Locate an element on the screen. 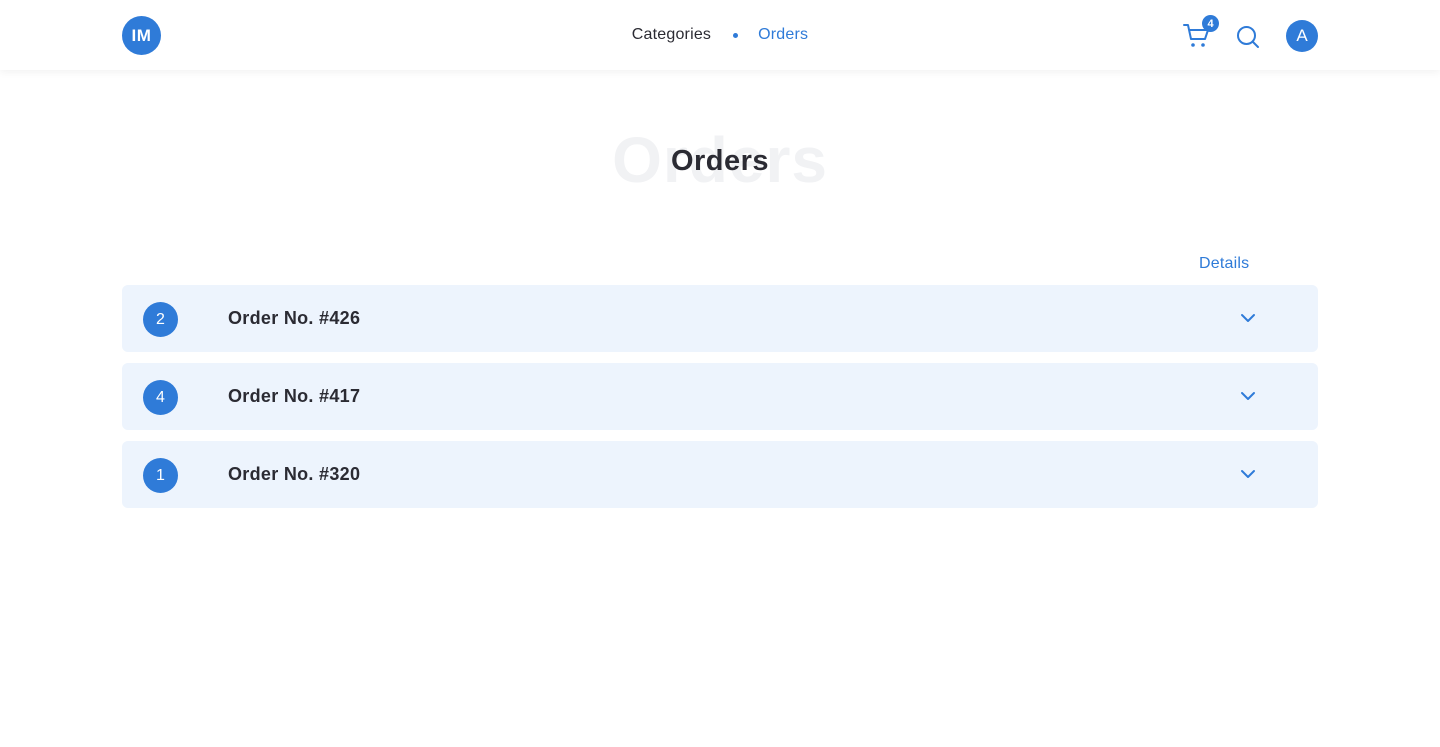 The width and height of the screenshot is (1440, 747). order-number: Order No. #417 is located at coordinates (294, 396).